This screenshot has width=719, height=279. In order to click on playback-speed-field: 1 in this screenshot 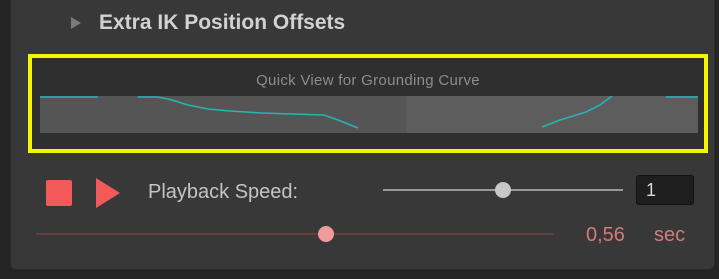, I will do `click(665, 190)`.